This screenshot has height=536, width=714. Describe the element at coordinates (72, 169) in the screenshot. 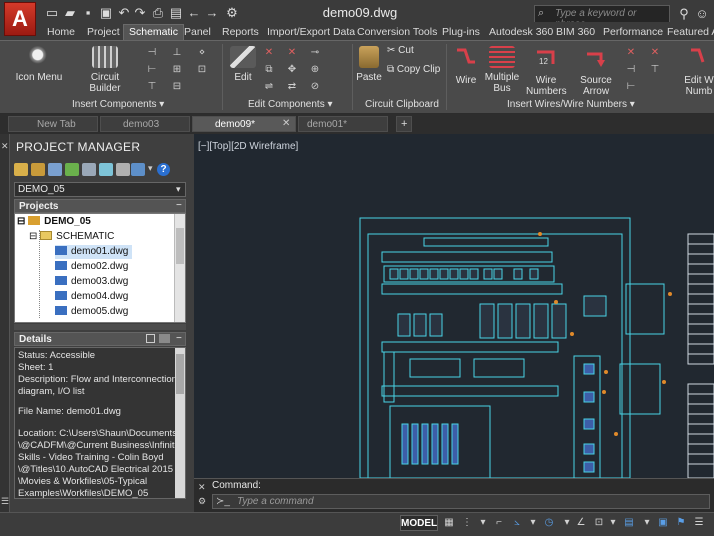

I see `refresh-icon` at that location.